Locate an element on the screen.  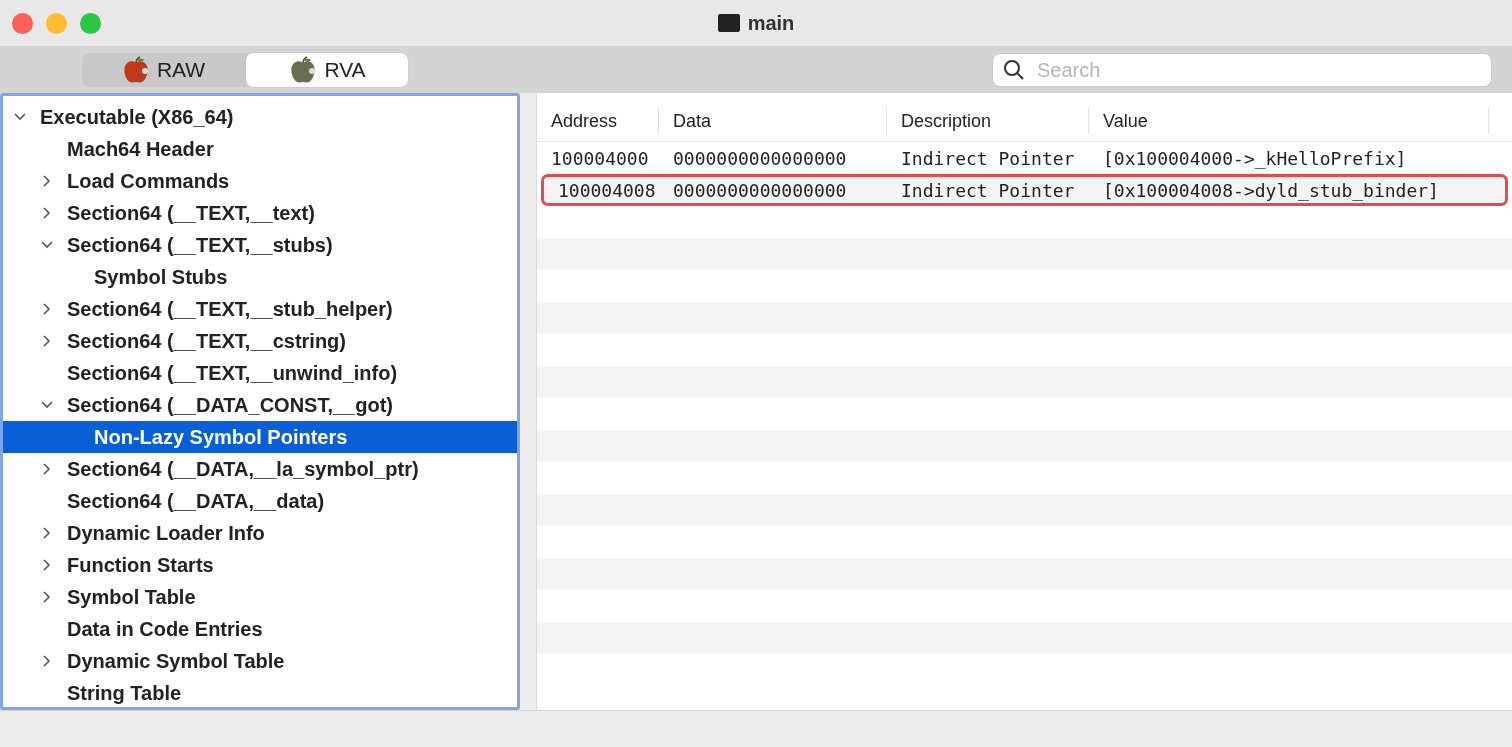
table-cell-text: [0x100004000->_kHelloPrefix] is located at coordinates (1255, 158).